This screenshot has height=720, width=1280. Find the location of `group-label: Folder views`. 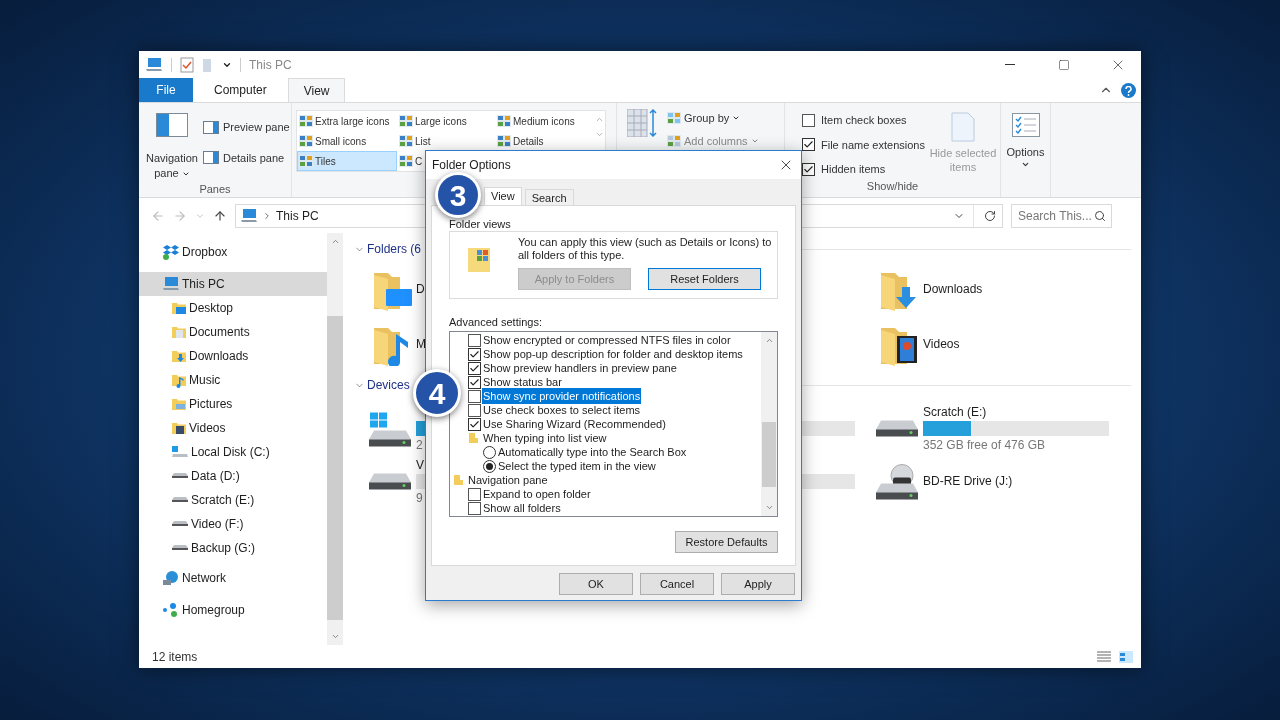

group-label: Folder views is located at coordinates (480, 224).